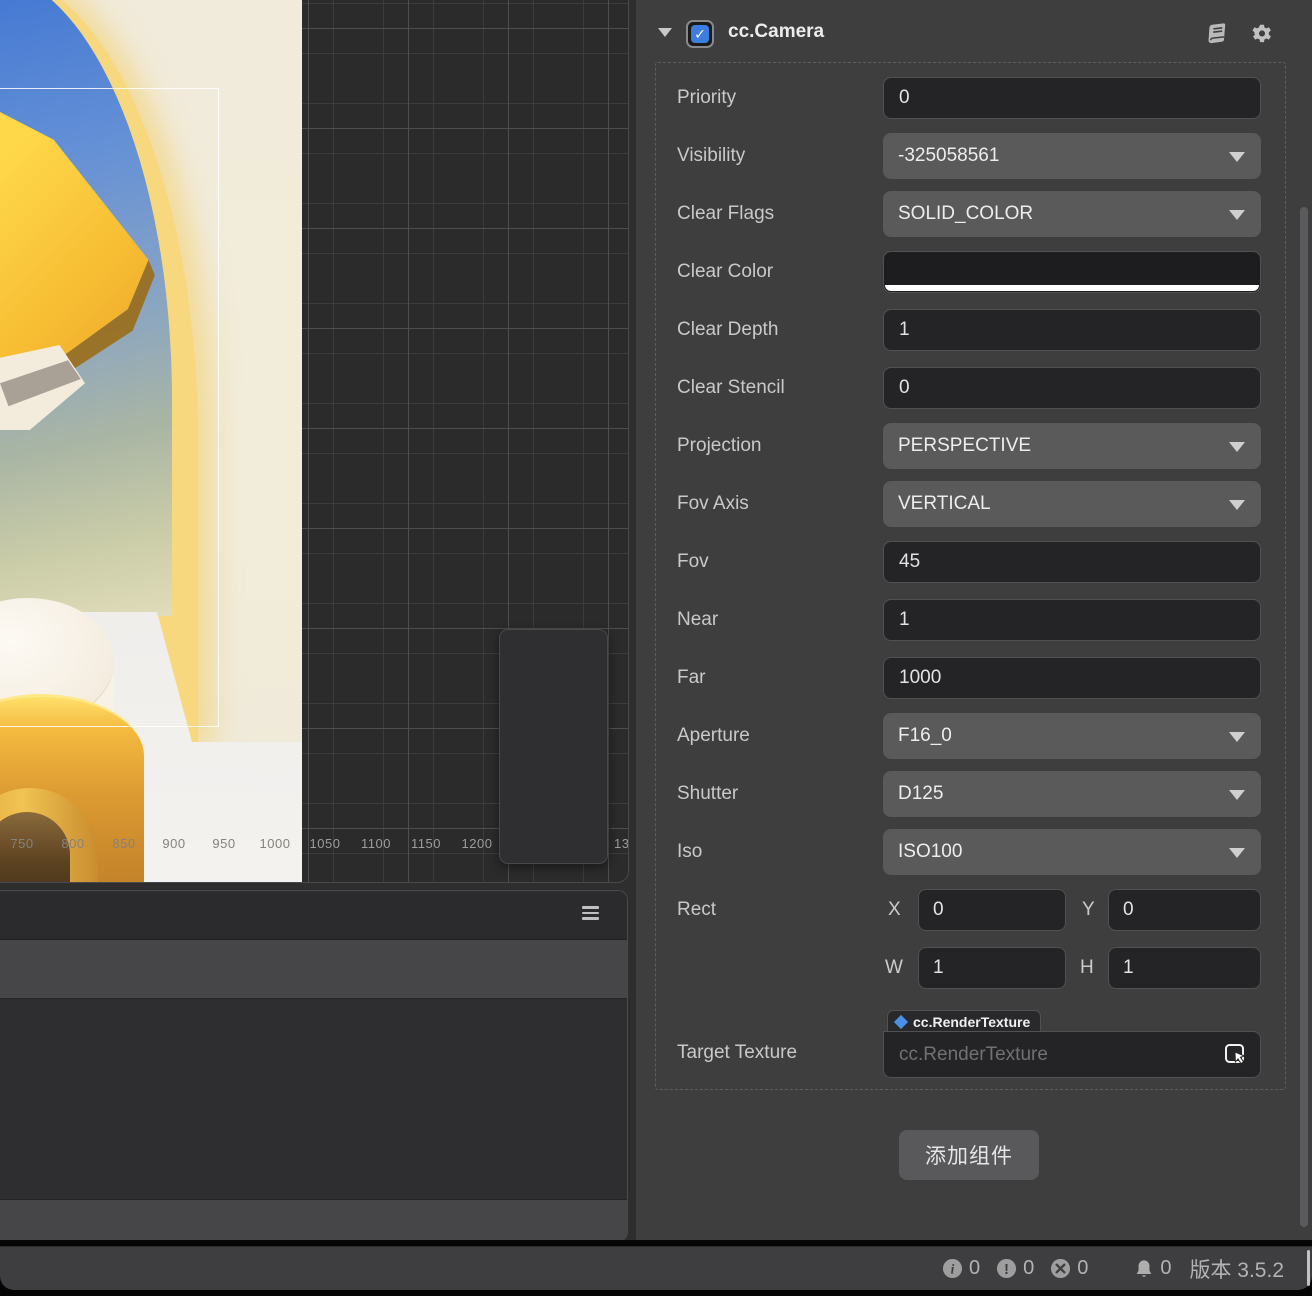  I want to click on ruler-label: 13, so click(621, 843).